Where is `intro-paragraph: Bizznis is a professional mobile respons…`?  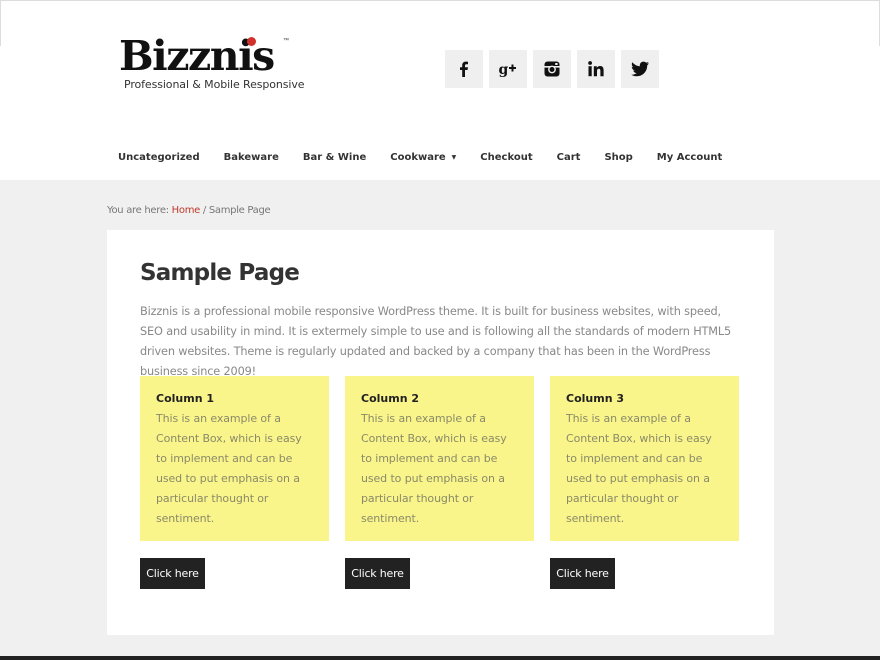
intro-paragraph: Bizznis is a professional mobile respons… is located at coordinates (436, 341).